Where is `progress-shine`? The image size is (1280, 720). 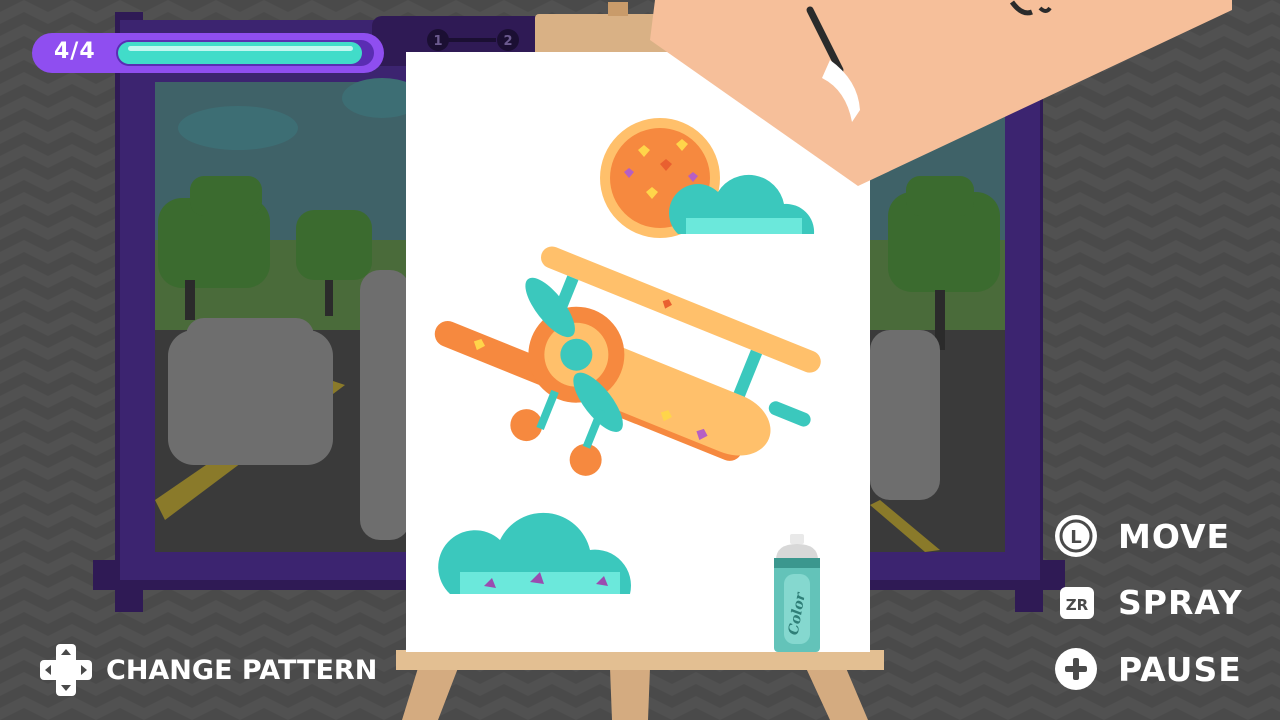
progress-shine is located at coordinates (240, 48).